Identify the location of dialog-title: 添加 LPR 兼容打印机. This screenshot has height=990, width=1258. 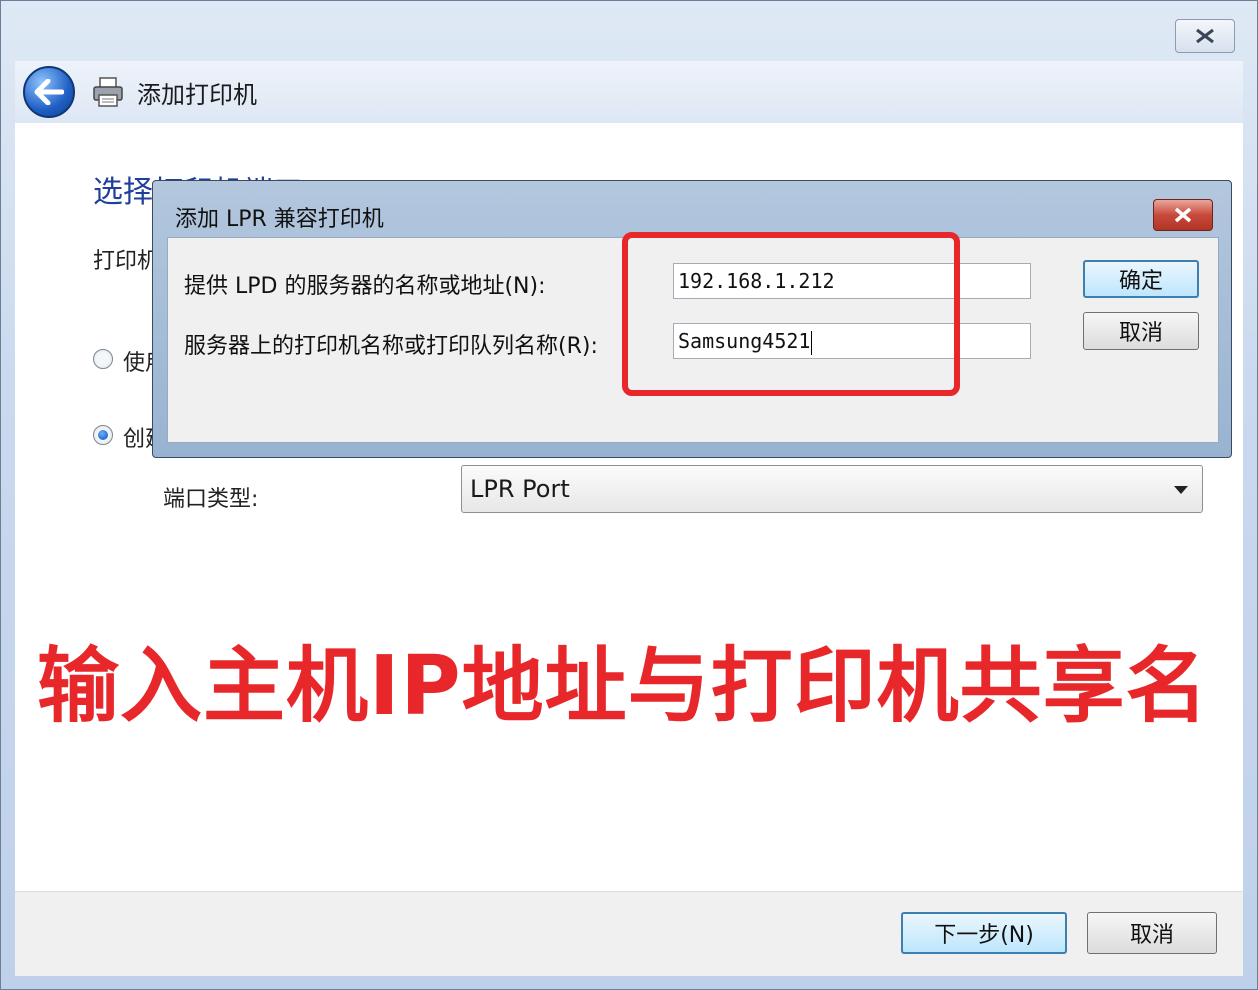
(279, 219).